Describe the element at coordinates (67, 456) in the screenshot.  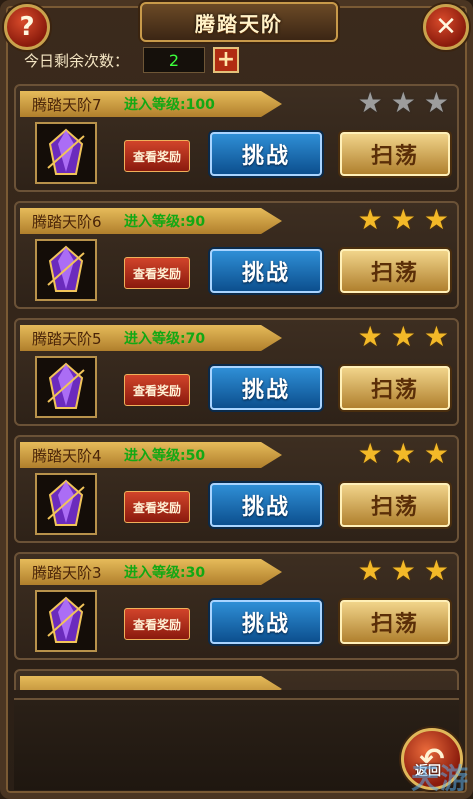
I see `stage-name: 腾踏天阶4` at that location.